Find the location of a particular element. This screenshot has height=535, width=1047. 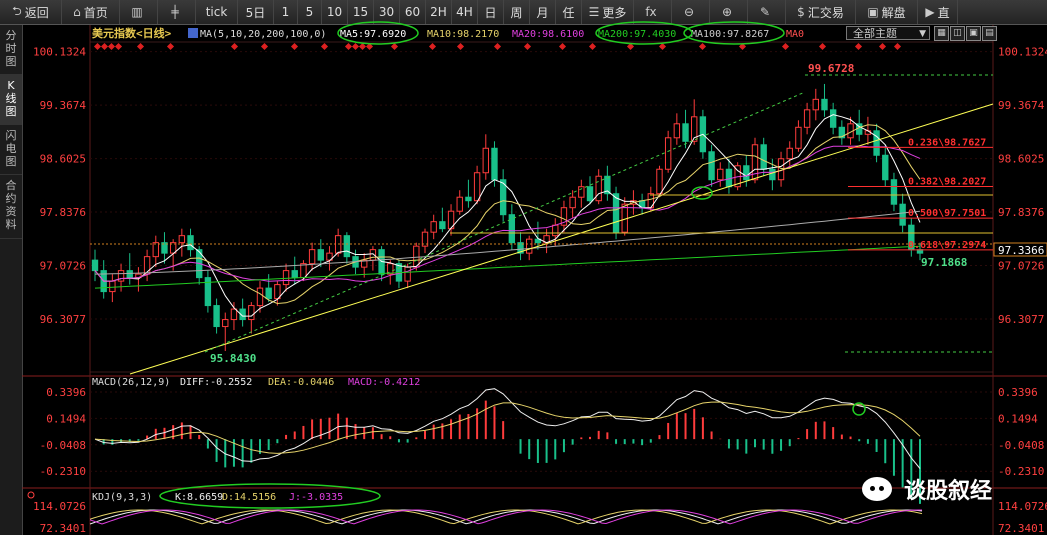

macd-legend-diff: DIFF:-0.2552 is located at coordinates (216, 382).